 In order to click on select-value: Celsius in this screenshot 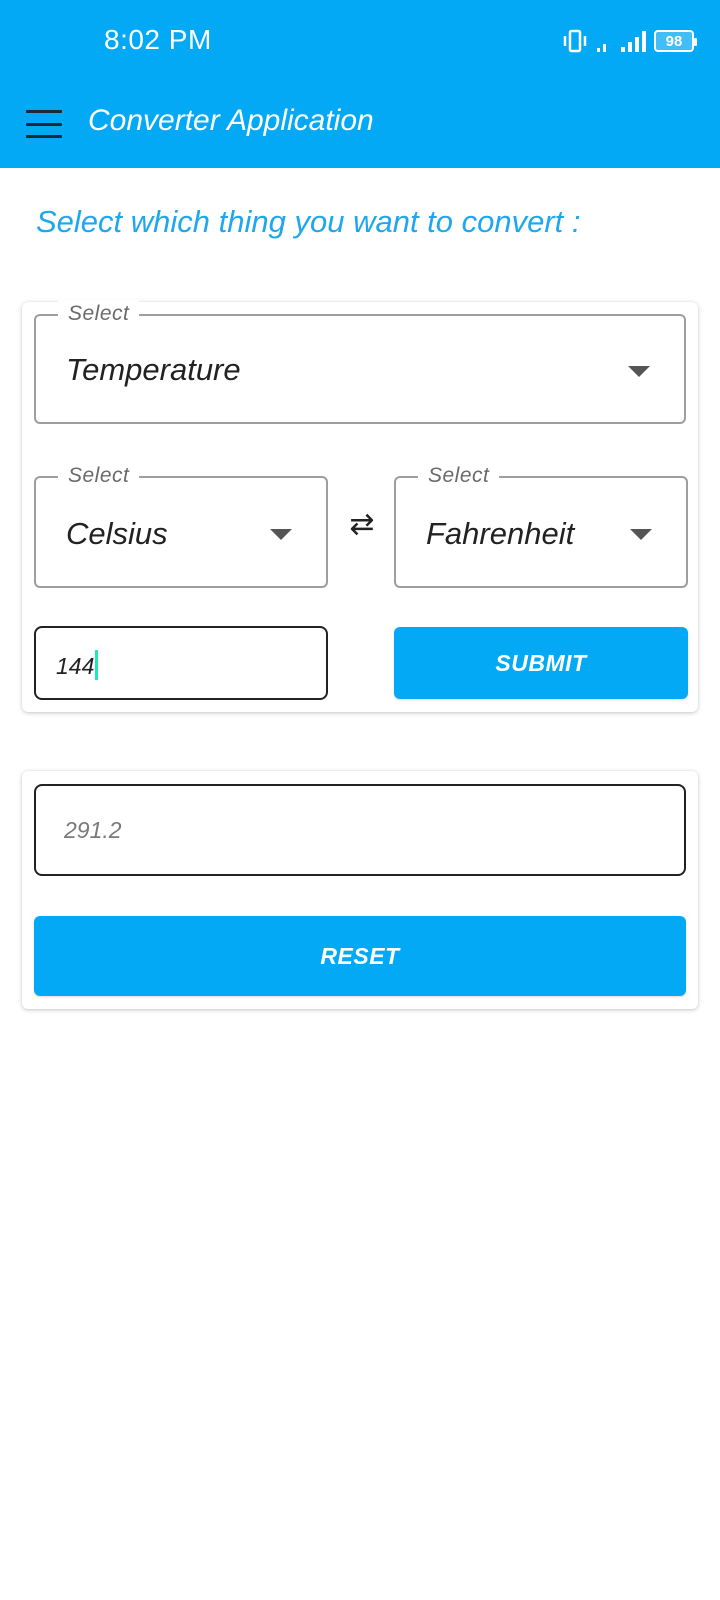, I will do `click(117, 533)`.